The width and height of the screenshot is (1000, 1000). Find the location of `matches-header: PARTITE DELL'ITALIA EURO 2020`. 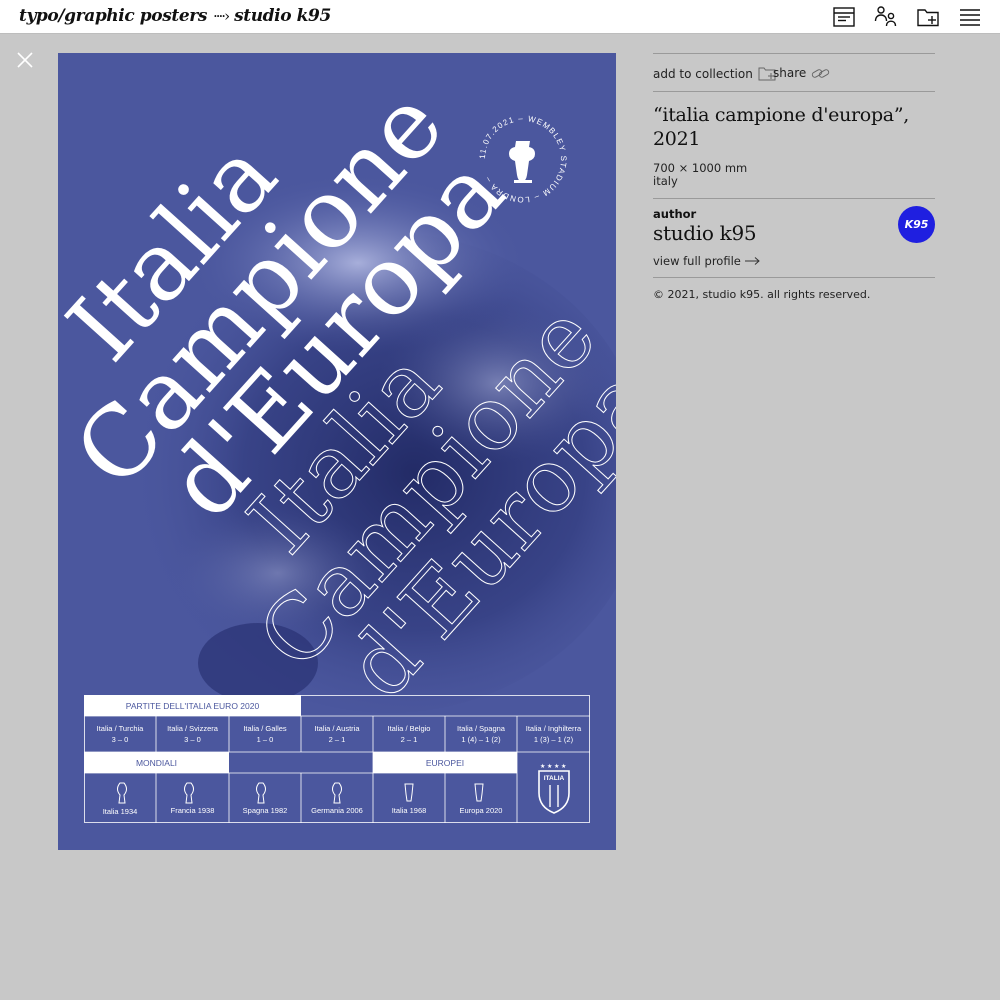

matches-header: PARTITE DELL'ITALIA EURO 2020 is located at coordinates (192, 705).